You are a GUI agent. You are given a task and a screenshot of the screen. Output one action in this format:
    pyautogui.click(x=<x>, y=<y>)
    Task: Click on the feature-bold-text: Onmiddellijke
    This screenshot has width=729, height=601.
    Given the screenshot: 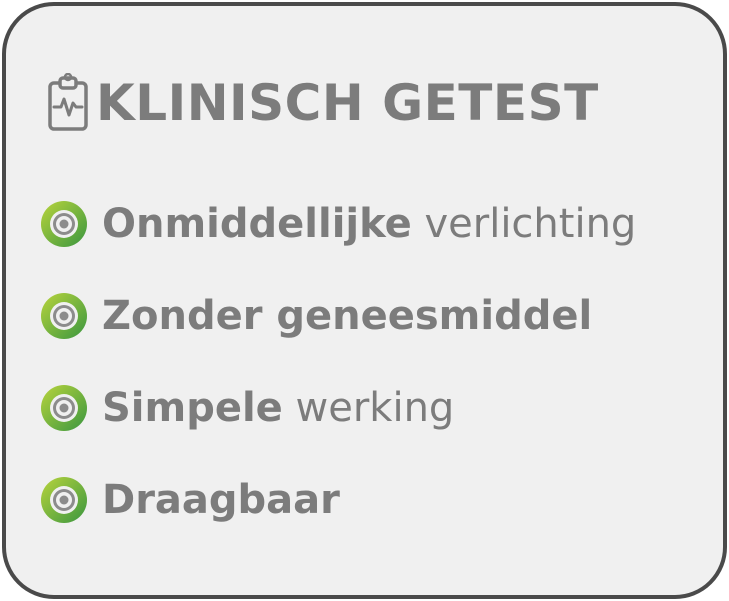 What is the action you would take?
    pyautogui.click(x=257, y=224)
    